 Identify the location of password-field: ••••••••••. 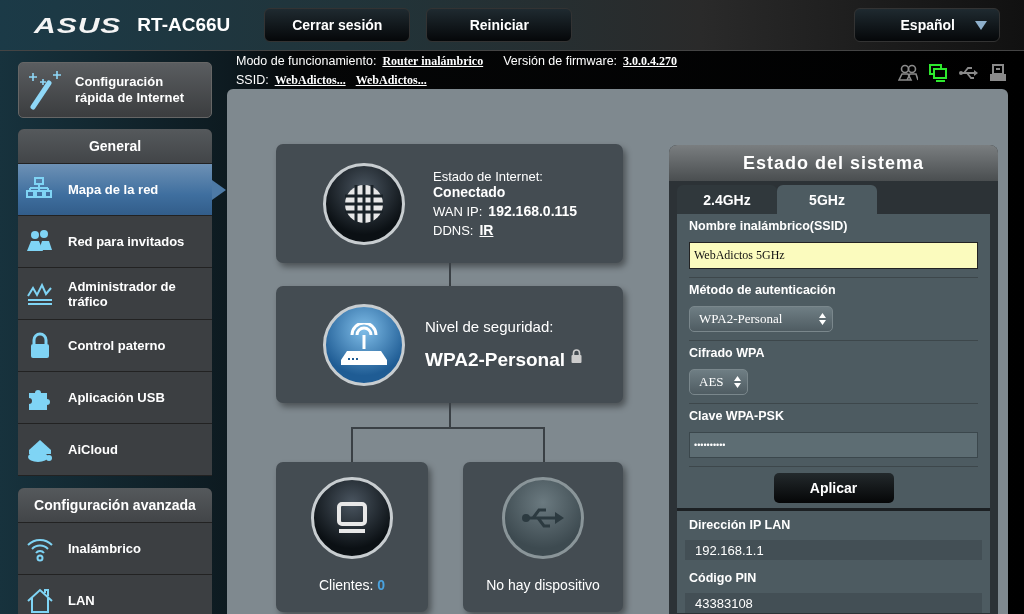
(833, 445).